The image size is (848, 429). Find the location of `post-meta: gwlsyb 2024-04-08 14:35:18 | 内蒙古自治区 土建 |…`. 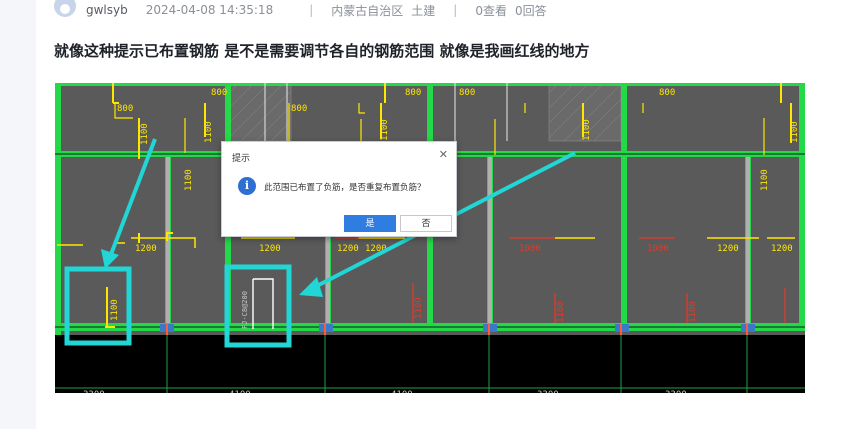

post-meta: gwlsyb 2024-04-08 14:35:18 | 内蒙古自治区 土建 |… is located at coordinates (300, 10).